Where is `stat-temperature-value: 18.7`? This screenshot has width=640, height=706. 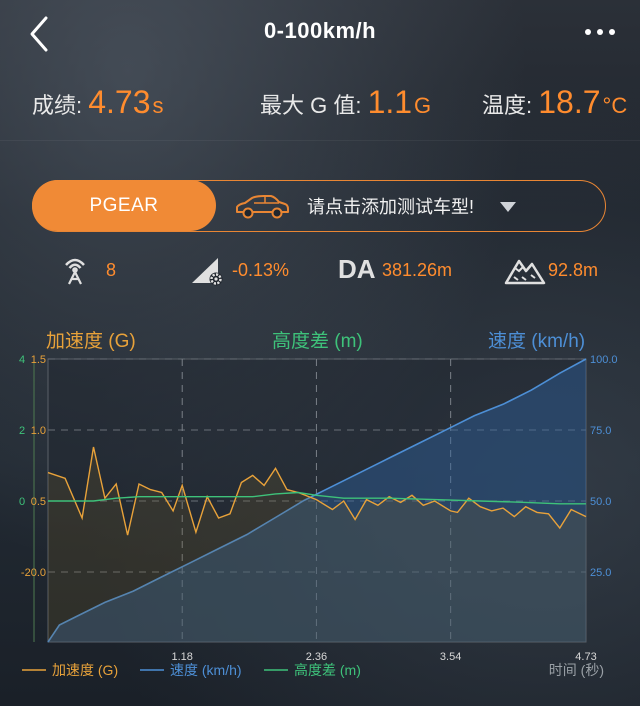
stat-temperature-value: 18.7 is located at coordinates (569, 102).